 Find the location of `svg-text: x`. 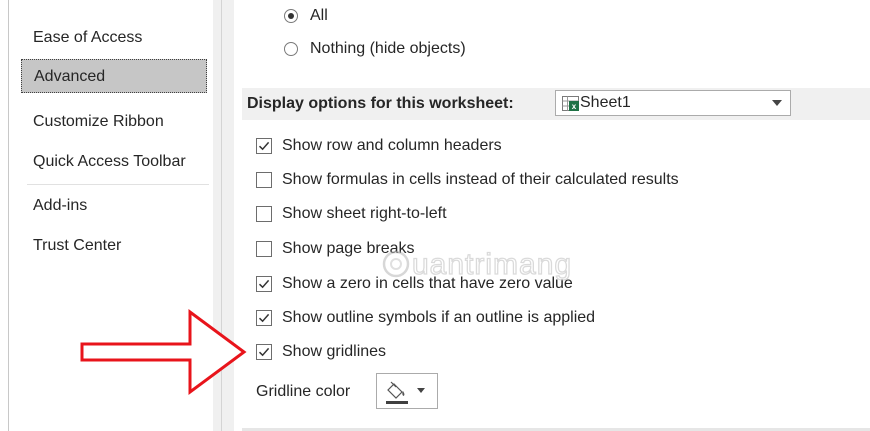

svg-text: x is located at coordinates (574, 106).